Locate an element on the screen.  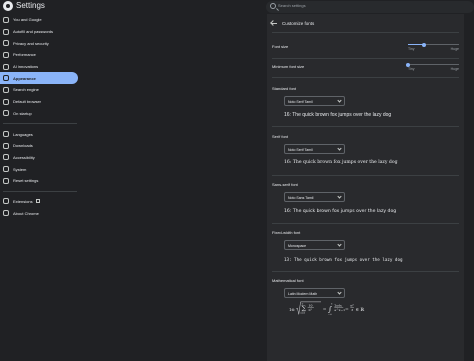
chrome-logo-icon is located at coordinates (8, 6).